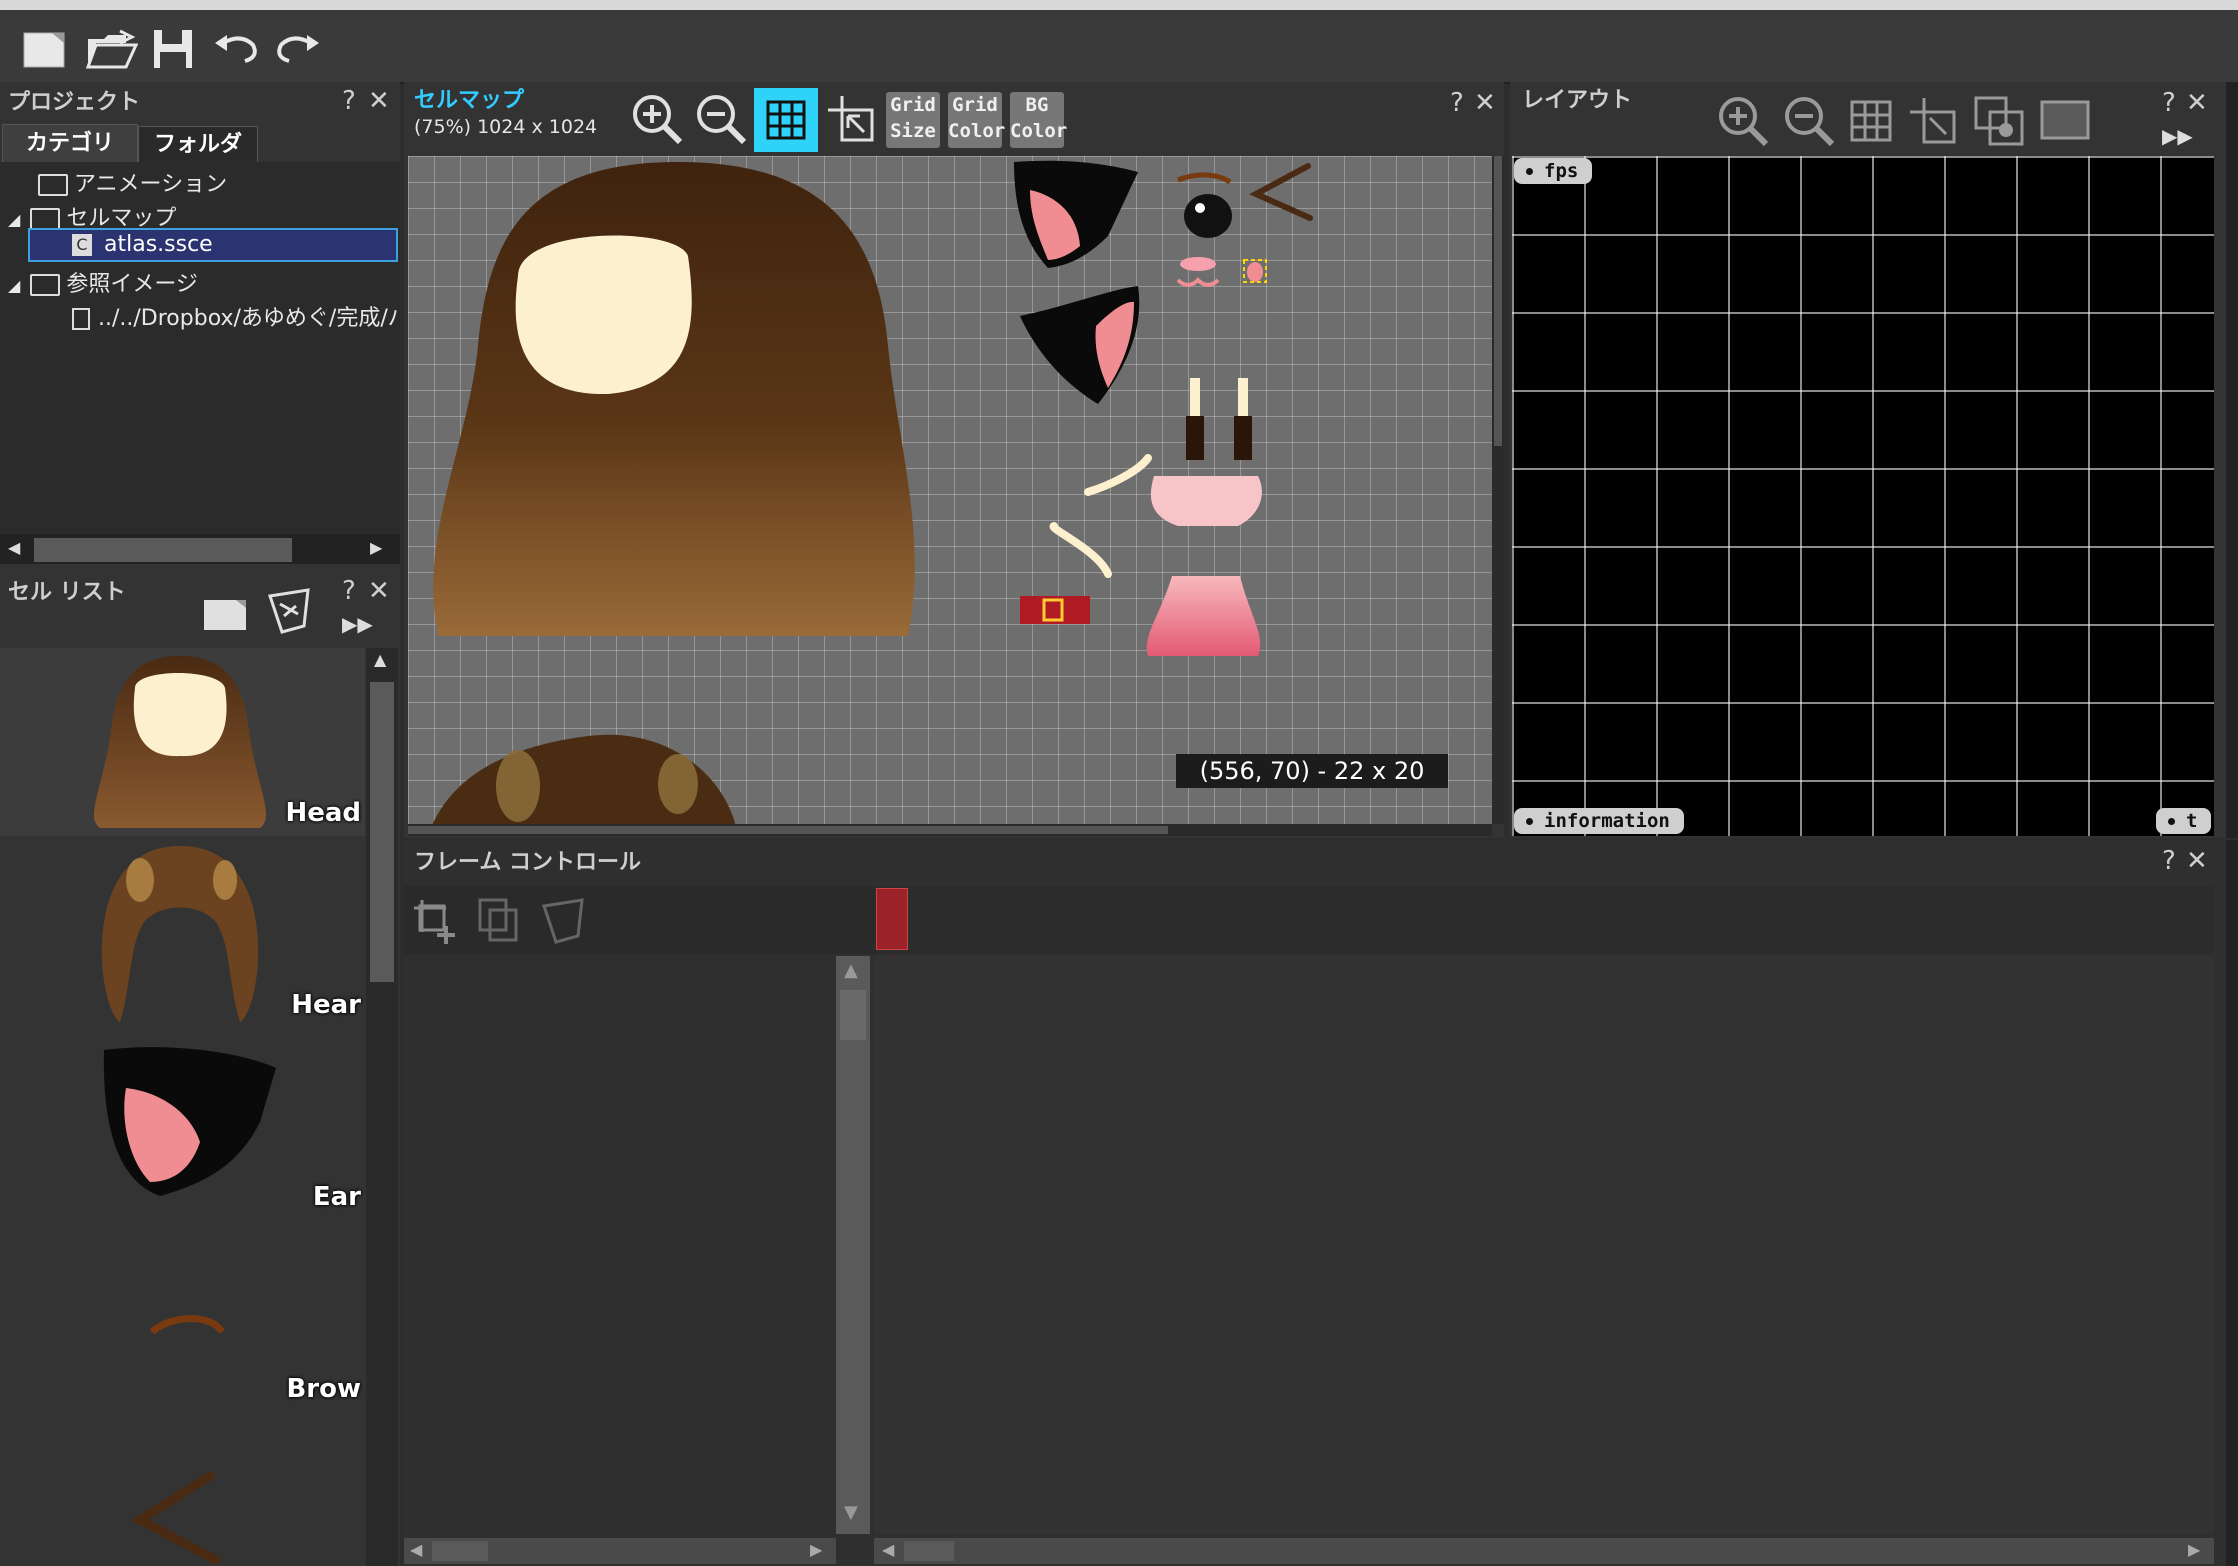 This screenshot has height=1566, width=2238. I want to click on cell-item-ear: Ear, so click(182, 1126).